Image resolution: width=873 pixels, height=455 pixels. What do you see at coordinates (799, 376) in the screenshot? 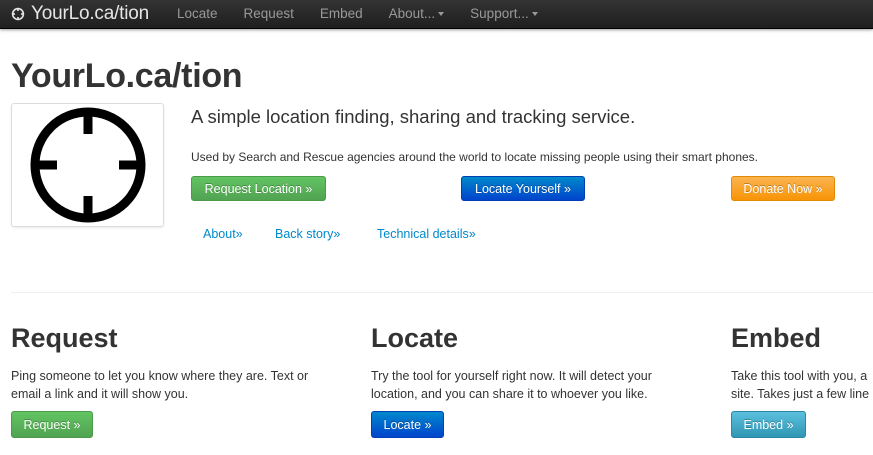
I see `embed-description-line: Take this tool with you, a` at bounding box center [799, 376].